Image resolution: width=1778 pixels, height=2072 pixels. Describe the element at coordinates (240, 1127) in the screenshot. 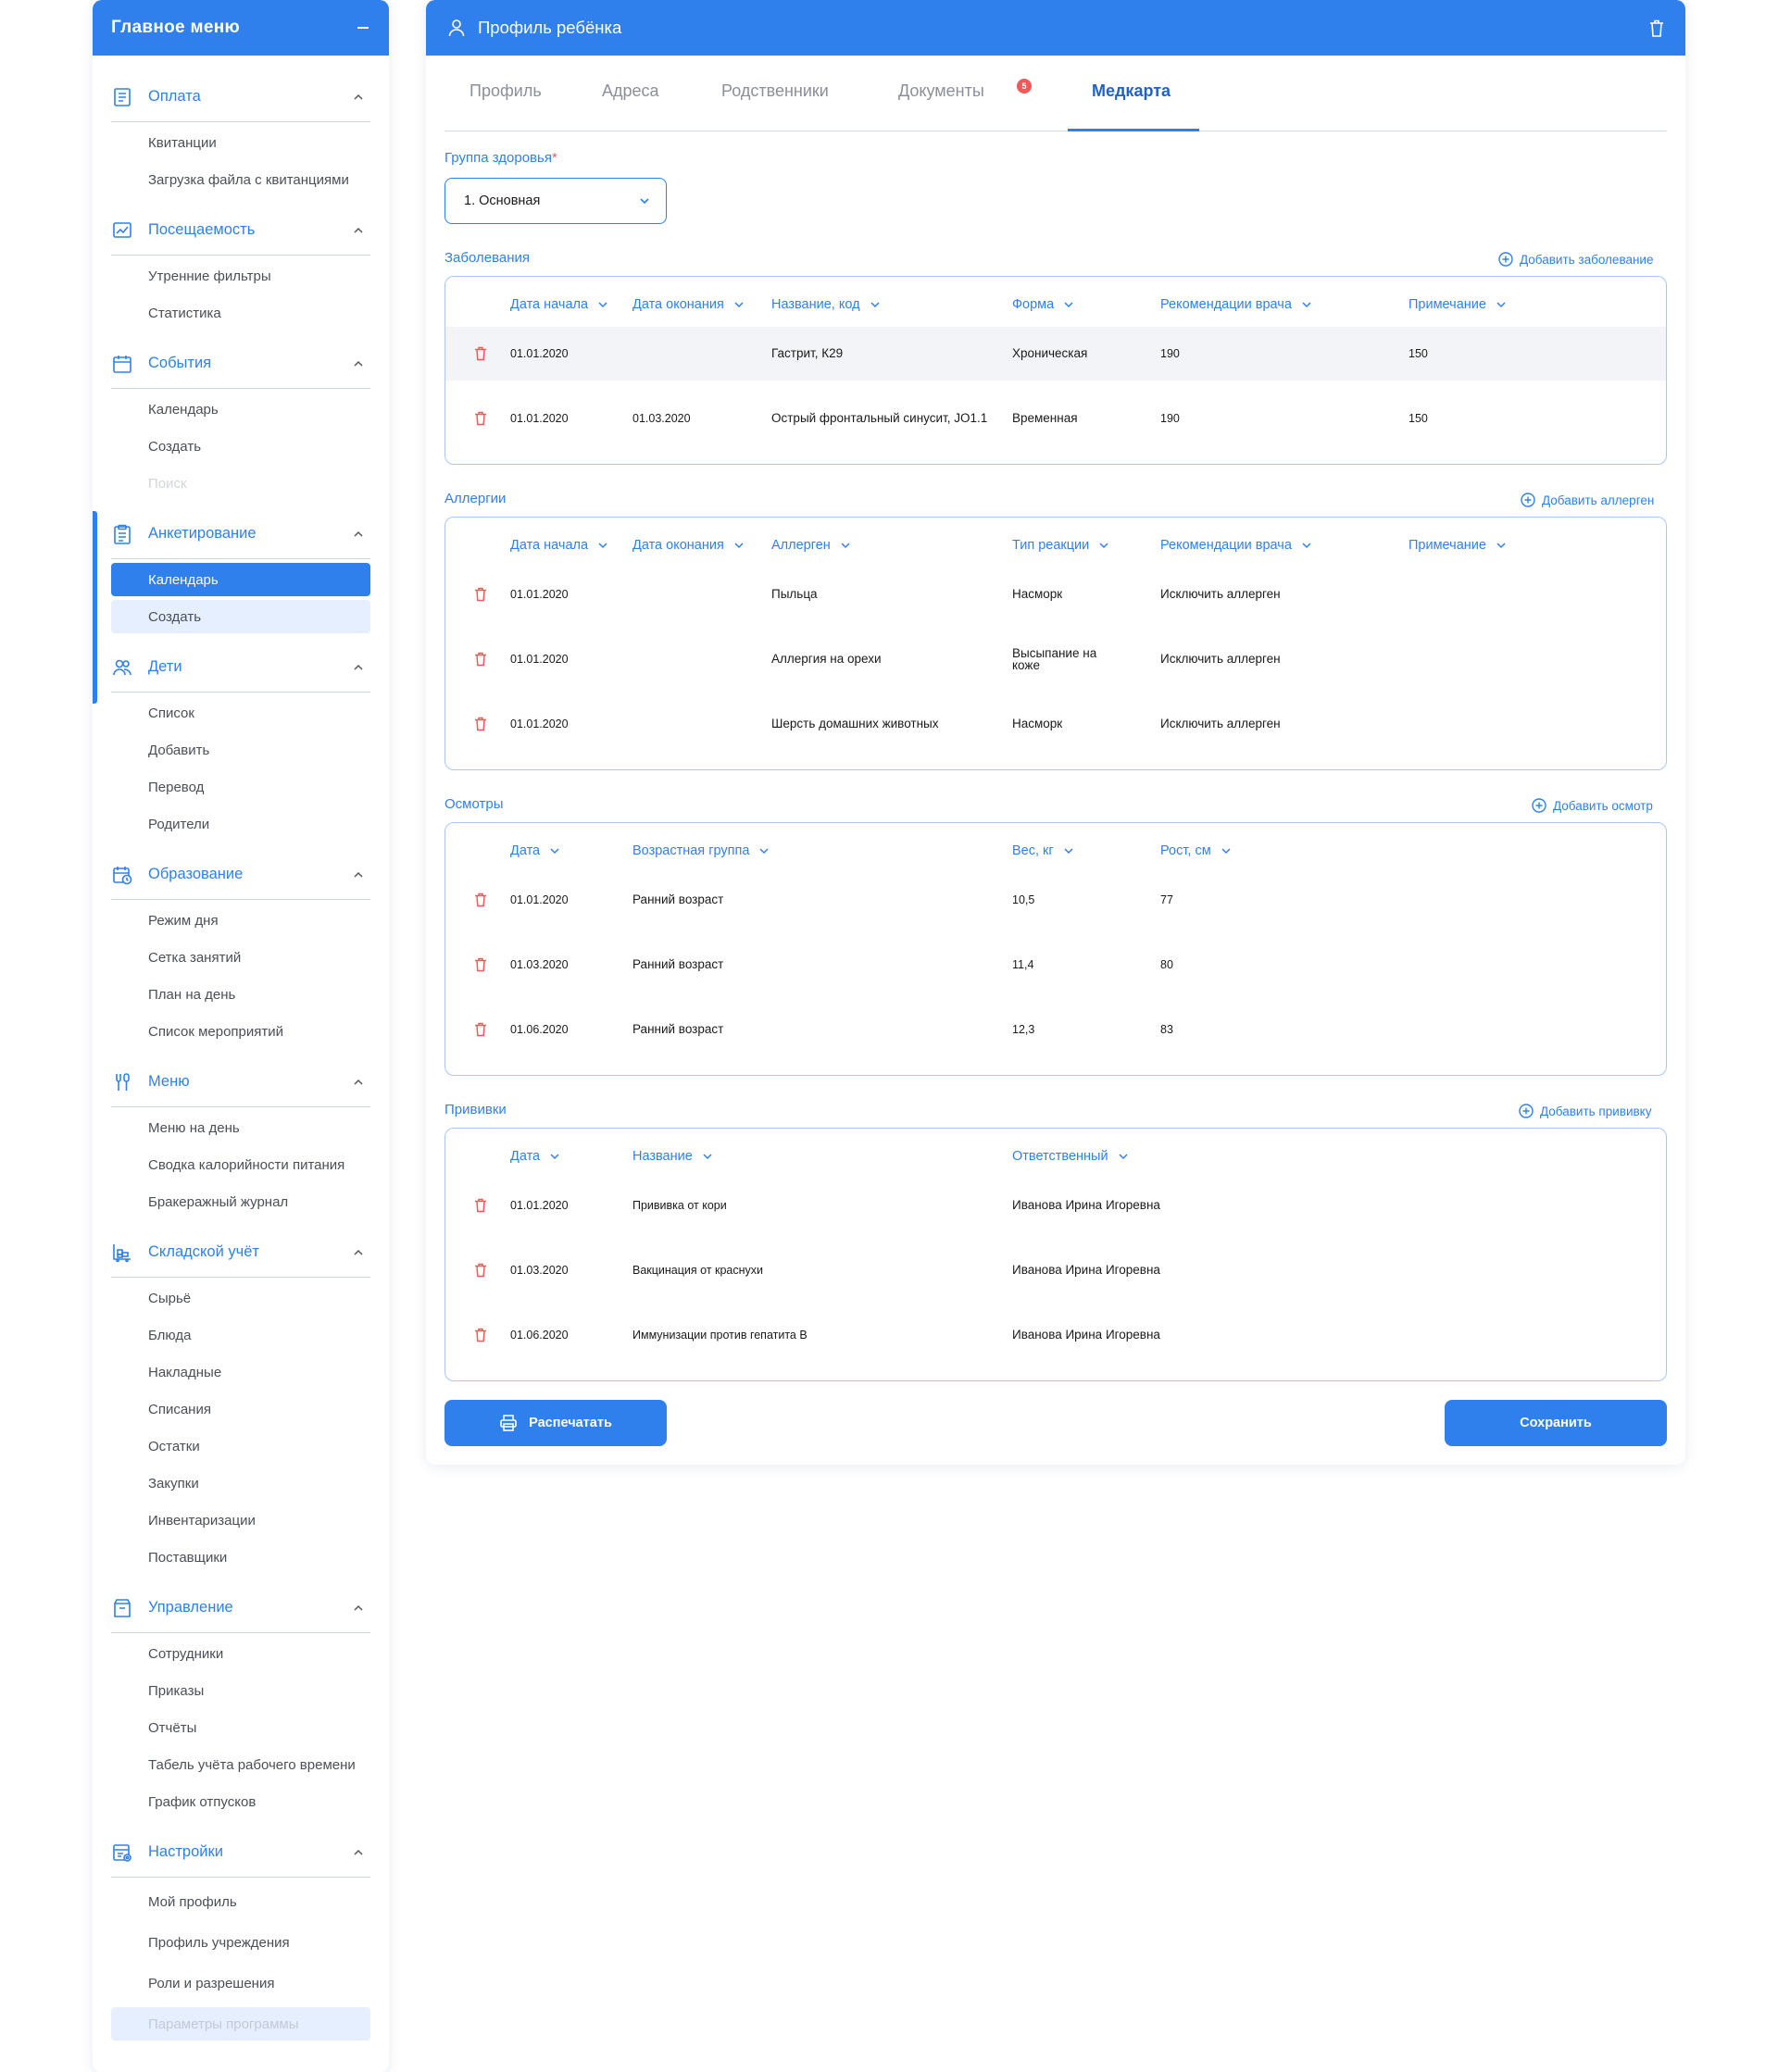

I see `sidebar-item-daily-menu: Меню на день` at that location.